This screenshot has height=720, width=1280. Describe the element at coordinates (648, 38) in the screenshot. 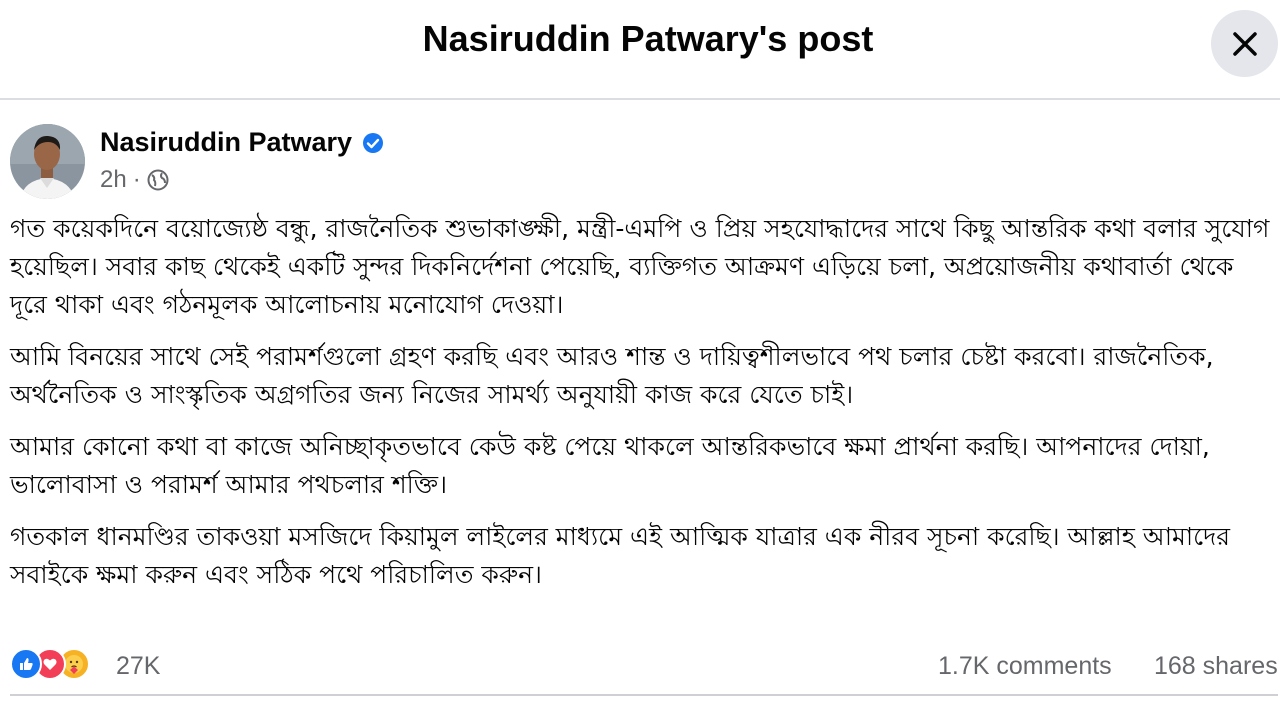

I see `dialog-title: Nasiruddin Patwary's post` at that location.